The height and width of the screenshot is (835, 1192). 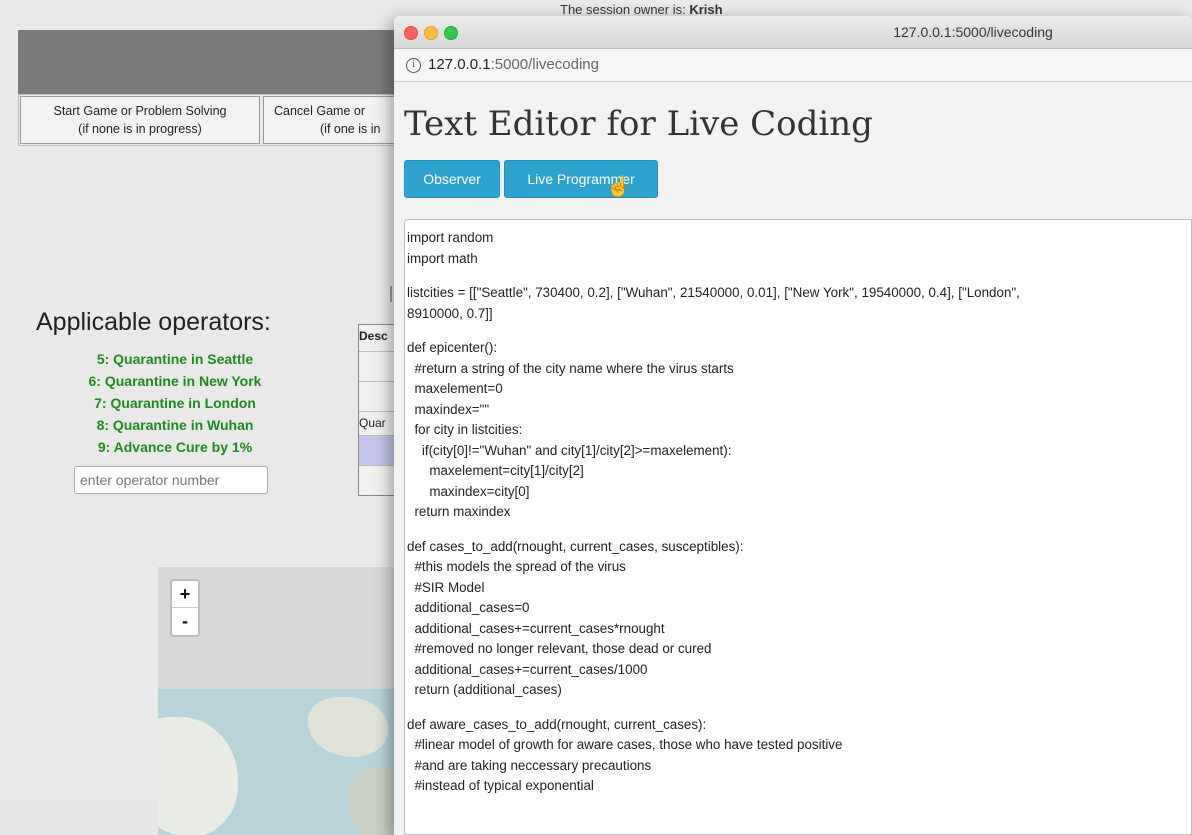 What do you see at coordinates (175, 425) in the screenshot?
I see `operator-item: 8: Quarantine in Wuhan` at bounding box center [175, 425].